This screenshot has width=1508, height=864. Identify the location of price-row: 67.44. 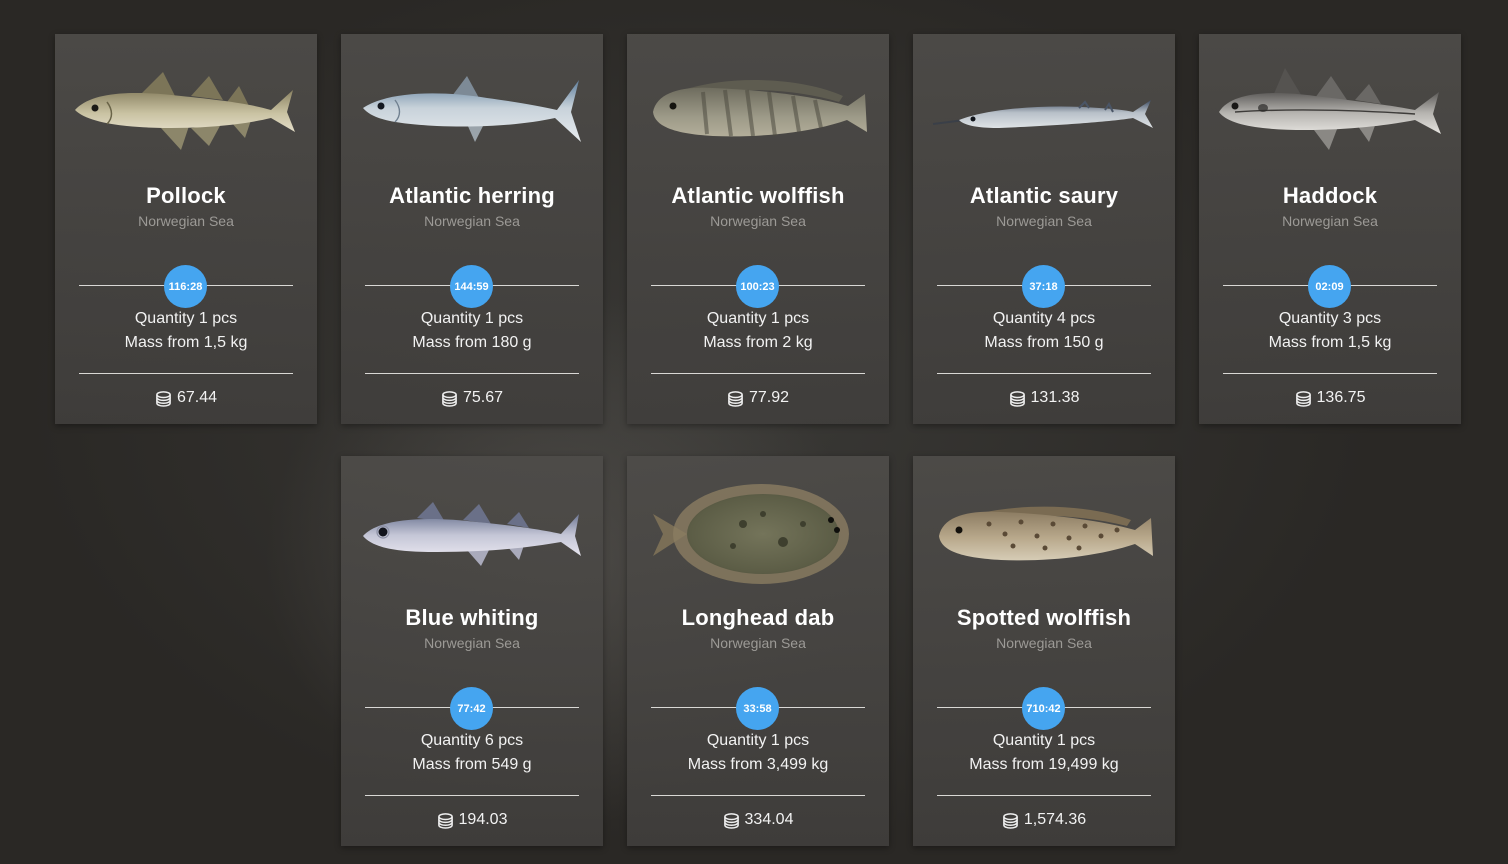
(186, 398).